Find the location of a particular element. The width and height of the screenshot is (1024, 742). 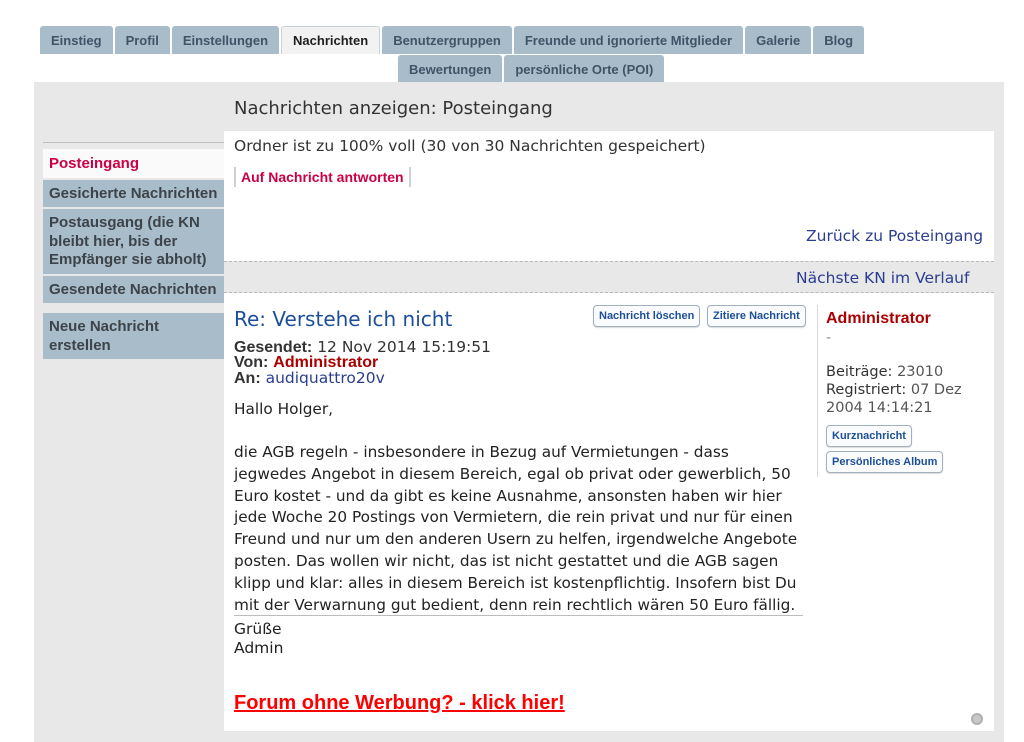

tab-einstieg: Einstieg is located at coordinates (76, 40).